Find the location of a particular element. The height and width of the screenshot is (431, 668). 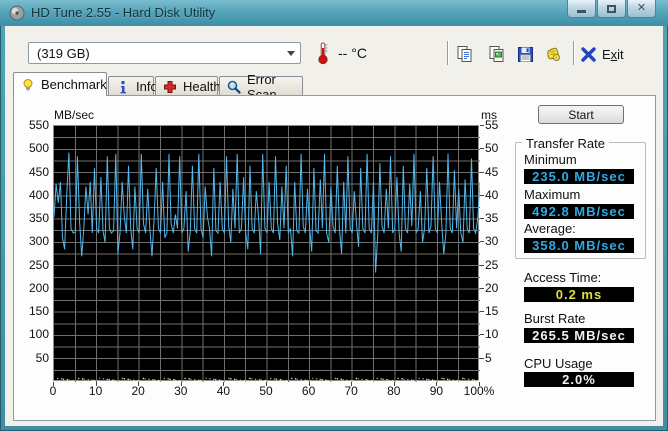

average-label: Average: is located at coordinates (550, 228).